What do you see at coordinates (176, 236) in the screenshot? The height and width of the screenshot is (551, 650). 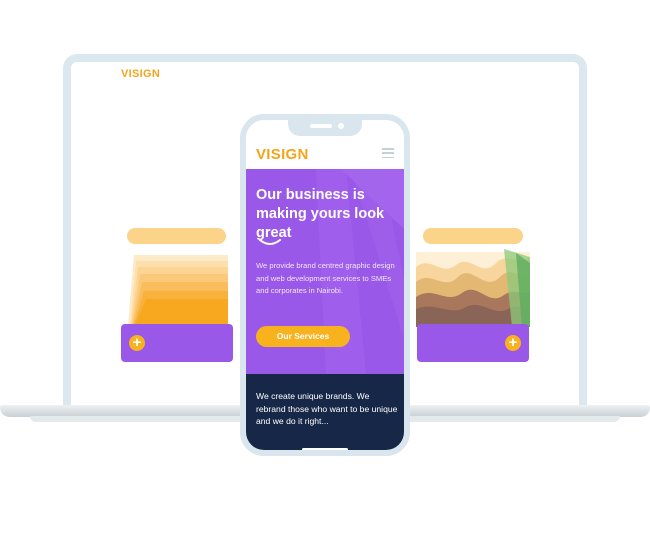 I see `left-card-pill` at bounding box center [176, 236].